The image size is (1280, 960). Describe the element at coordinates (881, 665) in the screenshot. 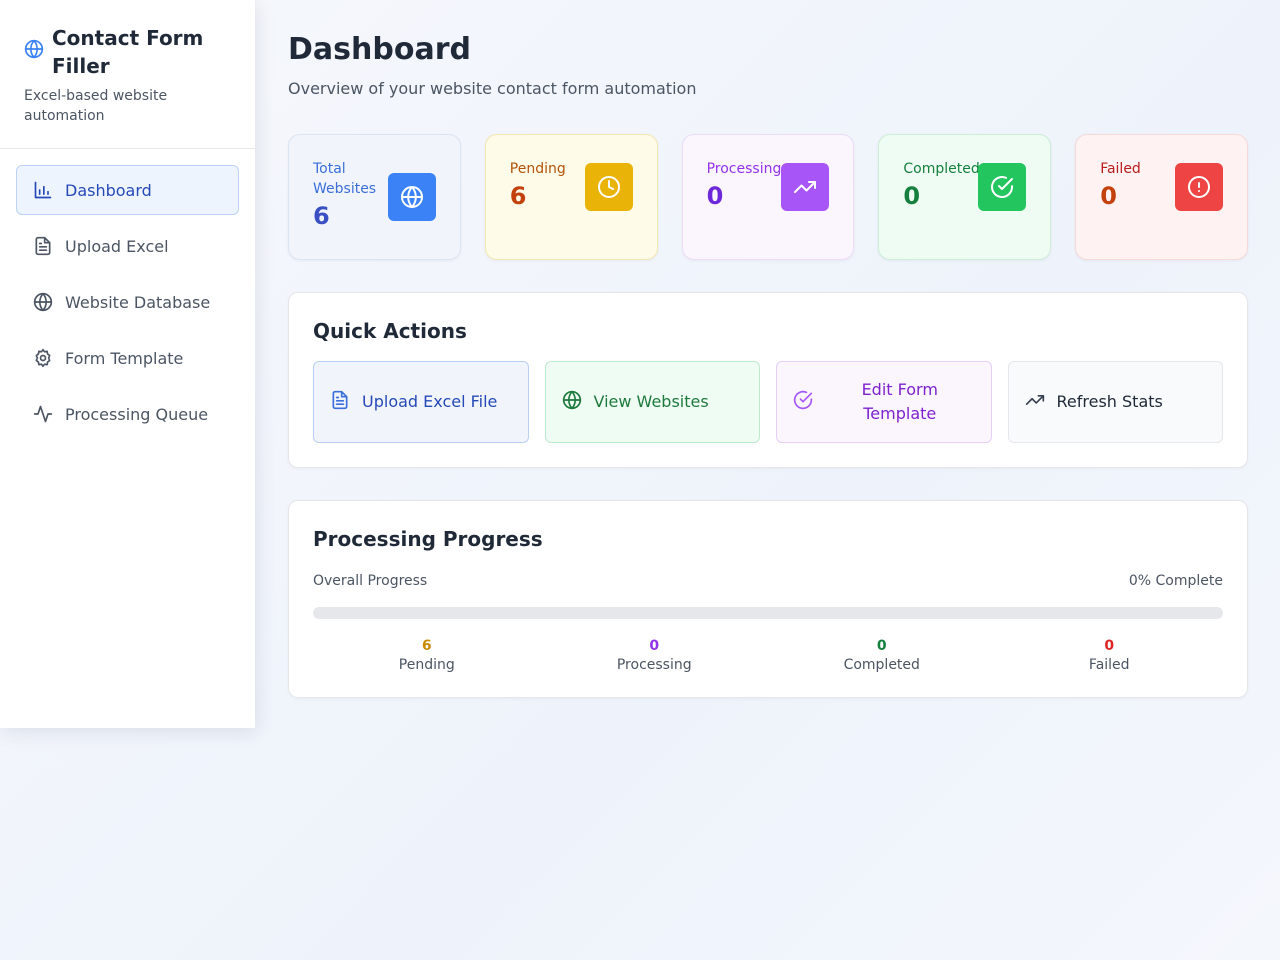

I see `progress-stat-label: Completed` at that location.